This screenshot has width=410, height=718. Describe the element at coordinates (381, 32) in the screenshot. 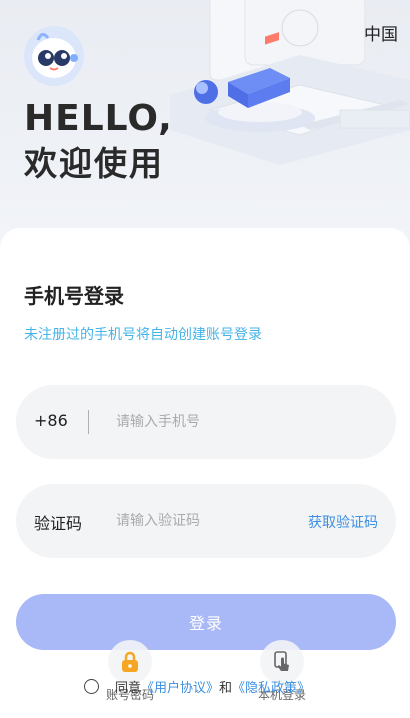

I see `region-selector: 中国` at that location.